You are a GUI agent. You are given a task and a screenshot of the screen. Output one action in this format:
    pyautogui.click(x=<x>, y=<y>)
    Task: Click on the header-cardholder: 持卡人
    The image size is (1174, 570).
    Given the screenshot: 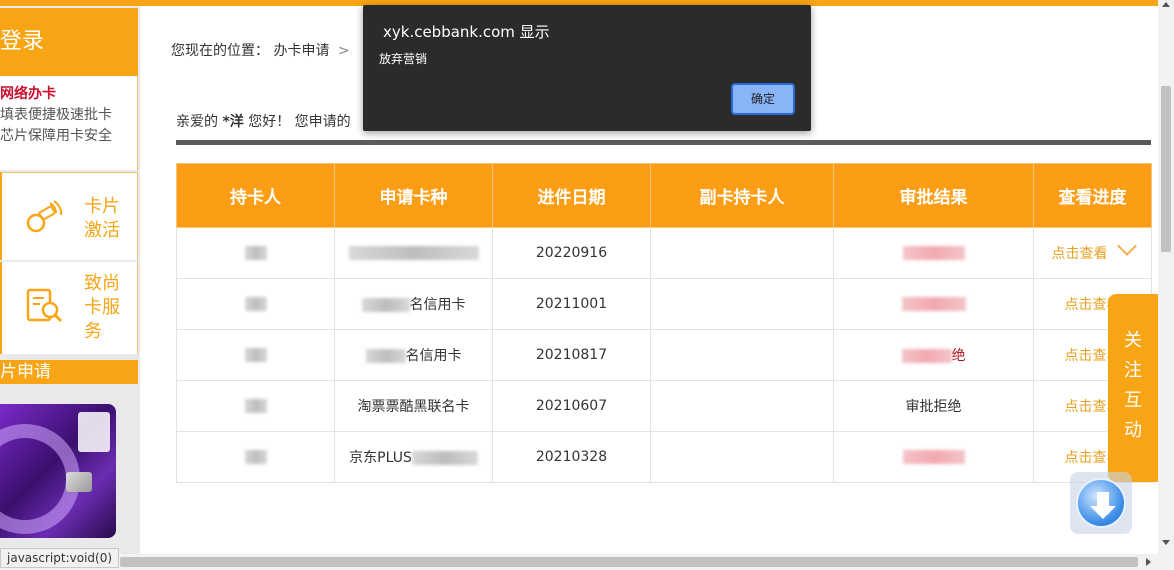 What is the action you would take?
    pyautogui.click(x=255, y=195)
    